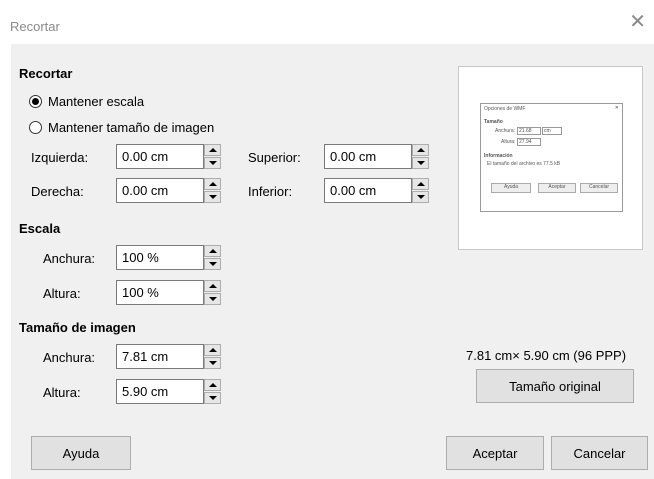 The image size is (654, 479). I want to click on keep-size-label: Mantener tamaño de imagen, so click(131, 127).